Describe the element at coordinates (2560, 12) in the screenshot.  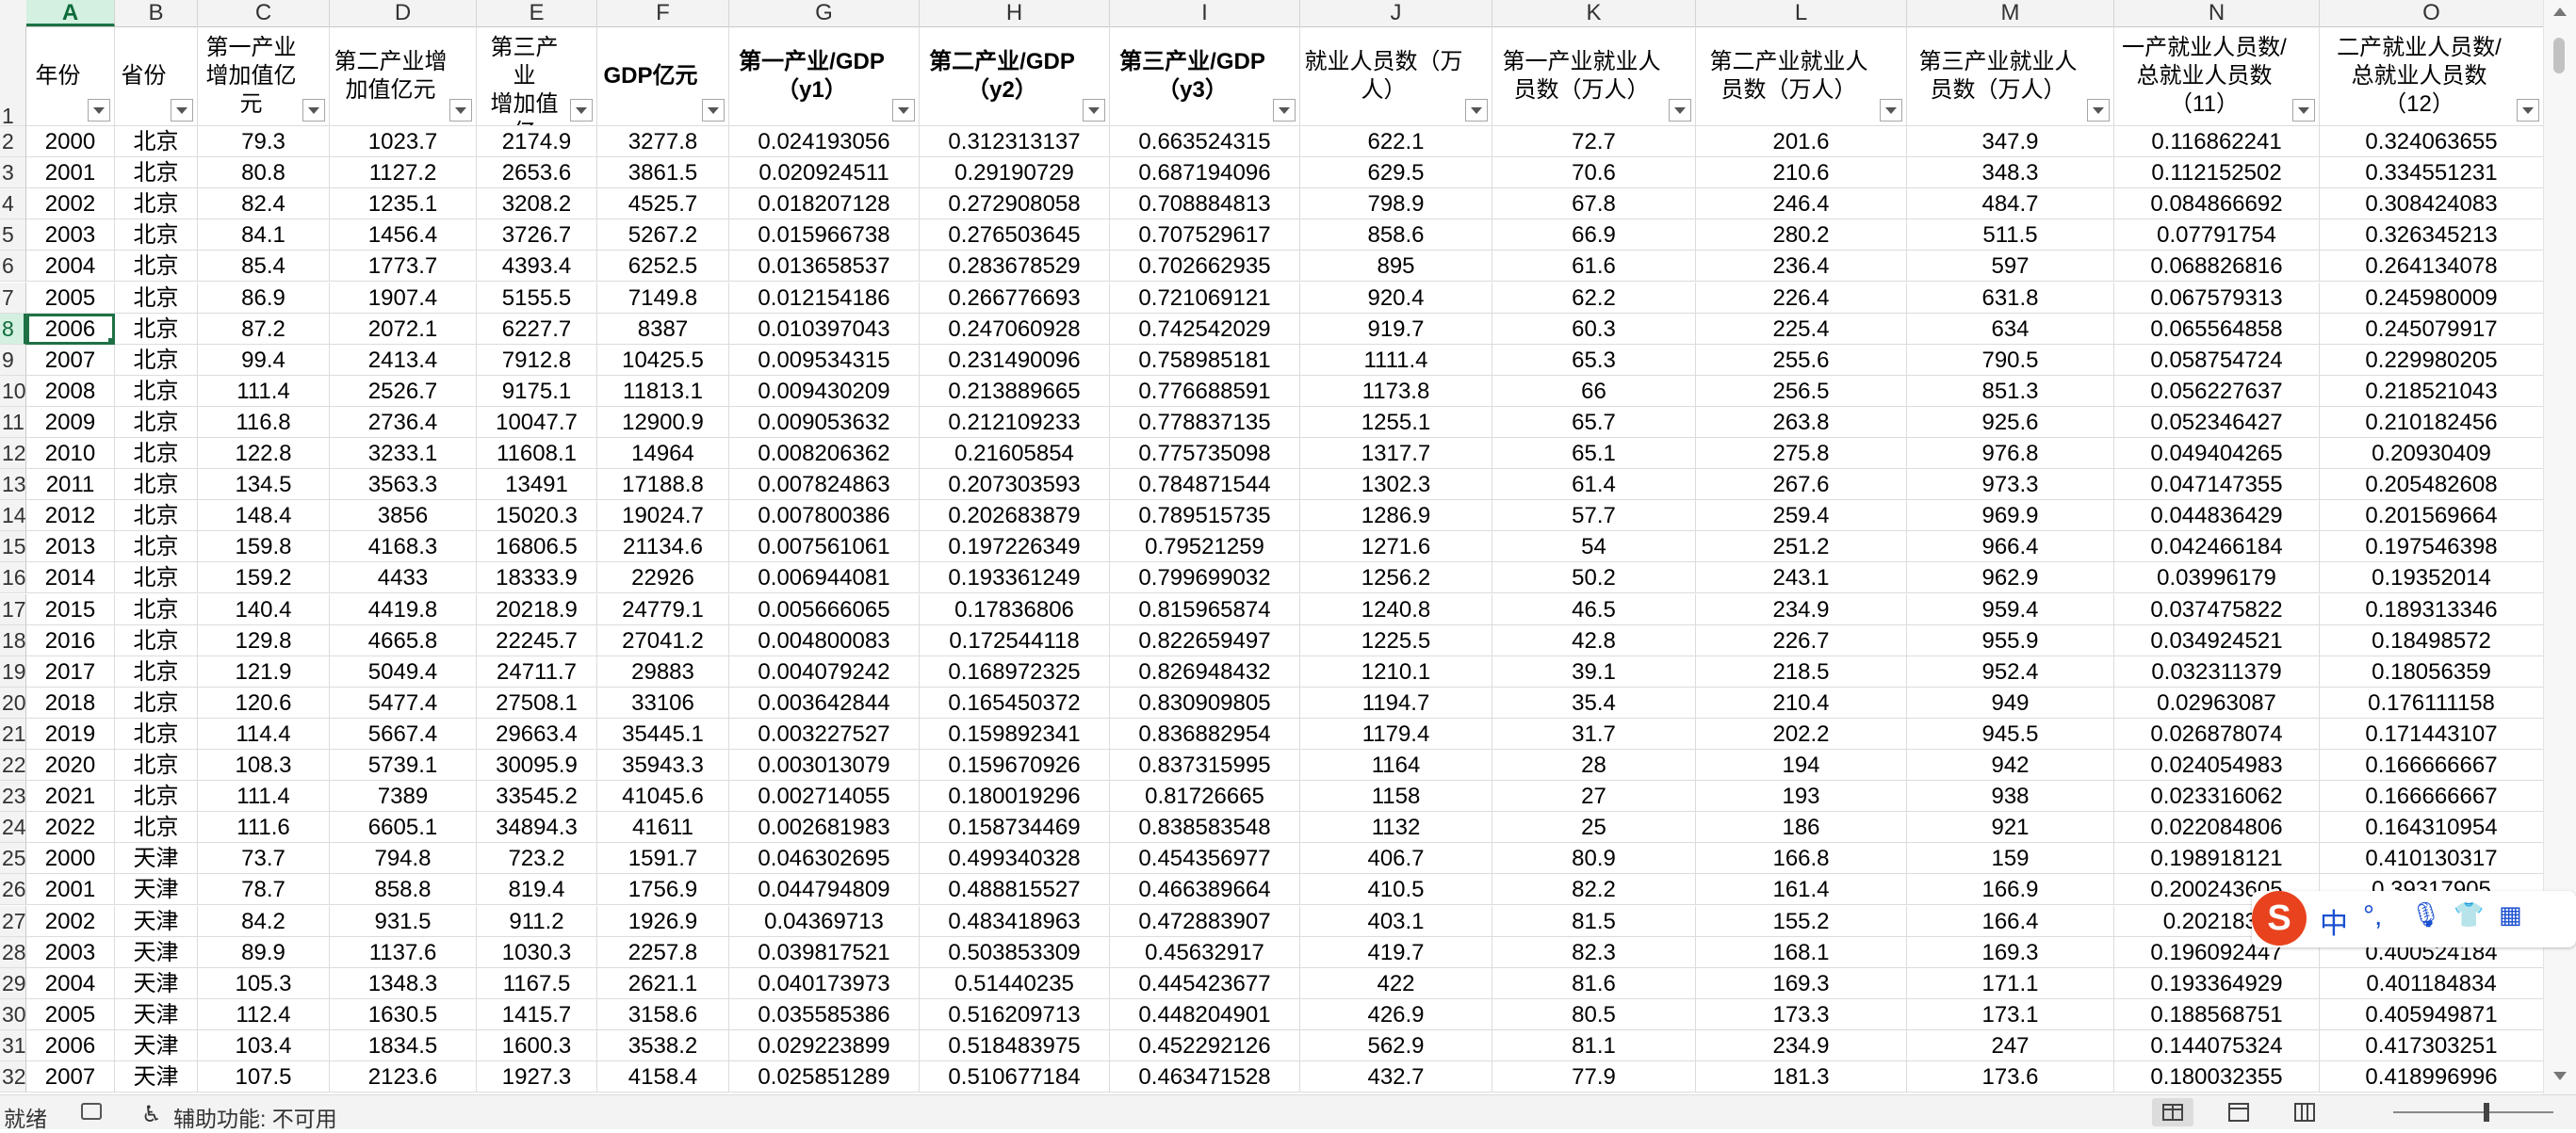
I see `scroll-up-arrow-icon` at that location.